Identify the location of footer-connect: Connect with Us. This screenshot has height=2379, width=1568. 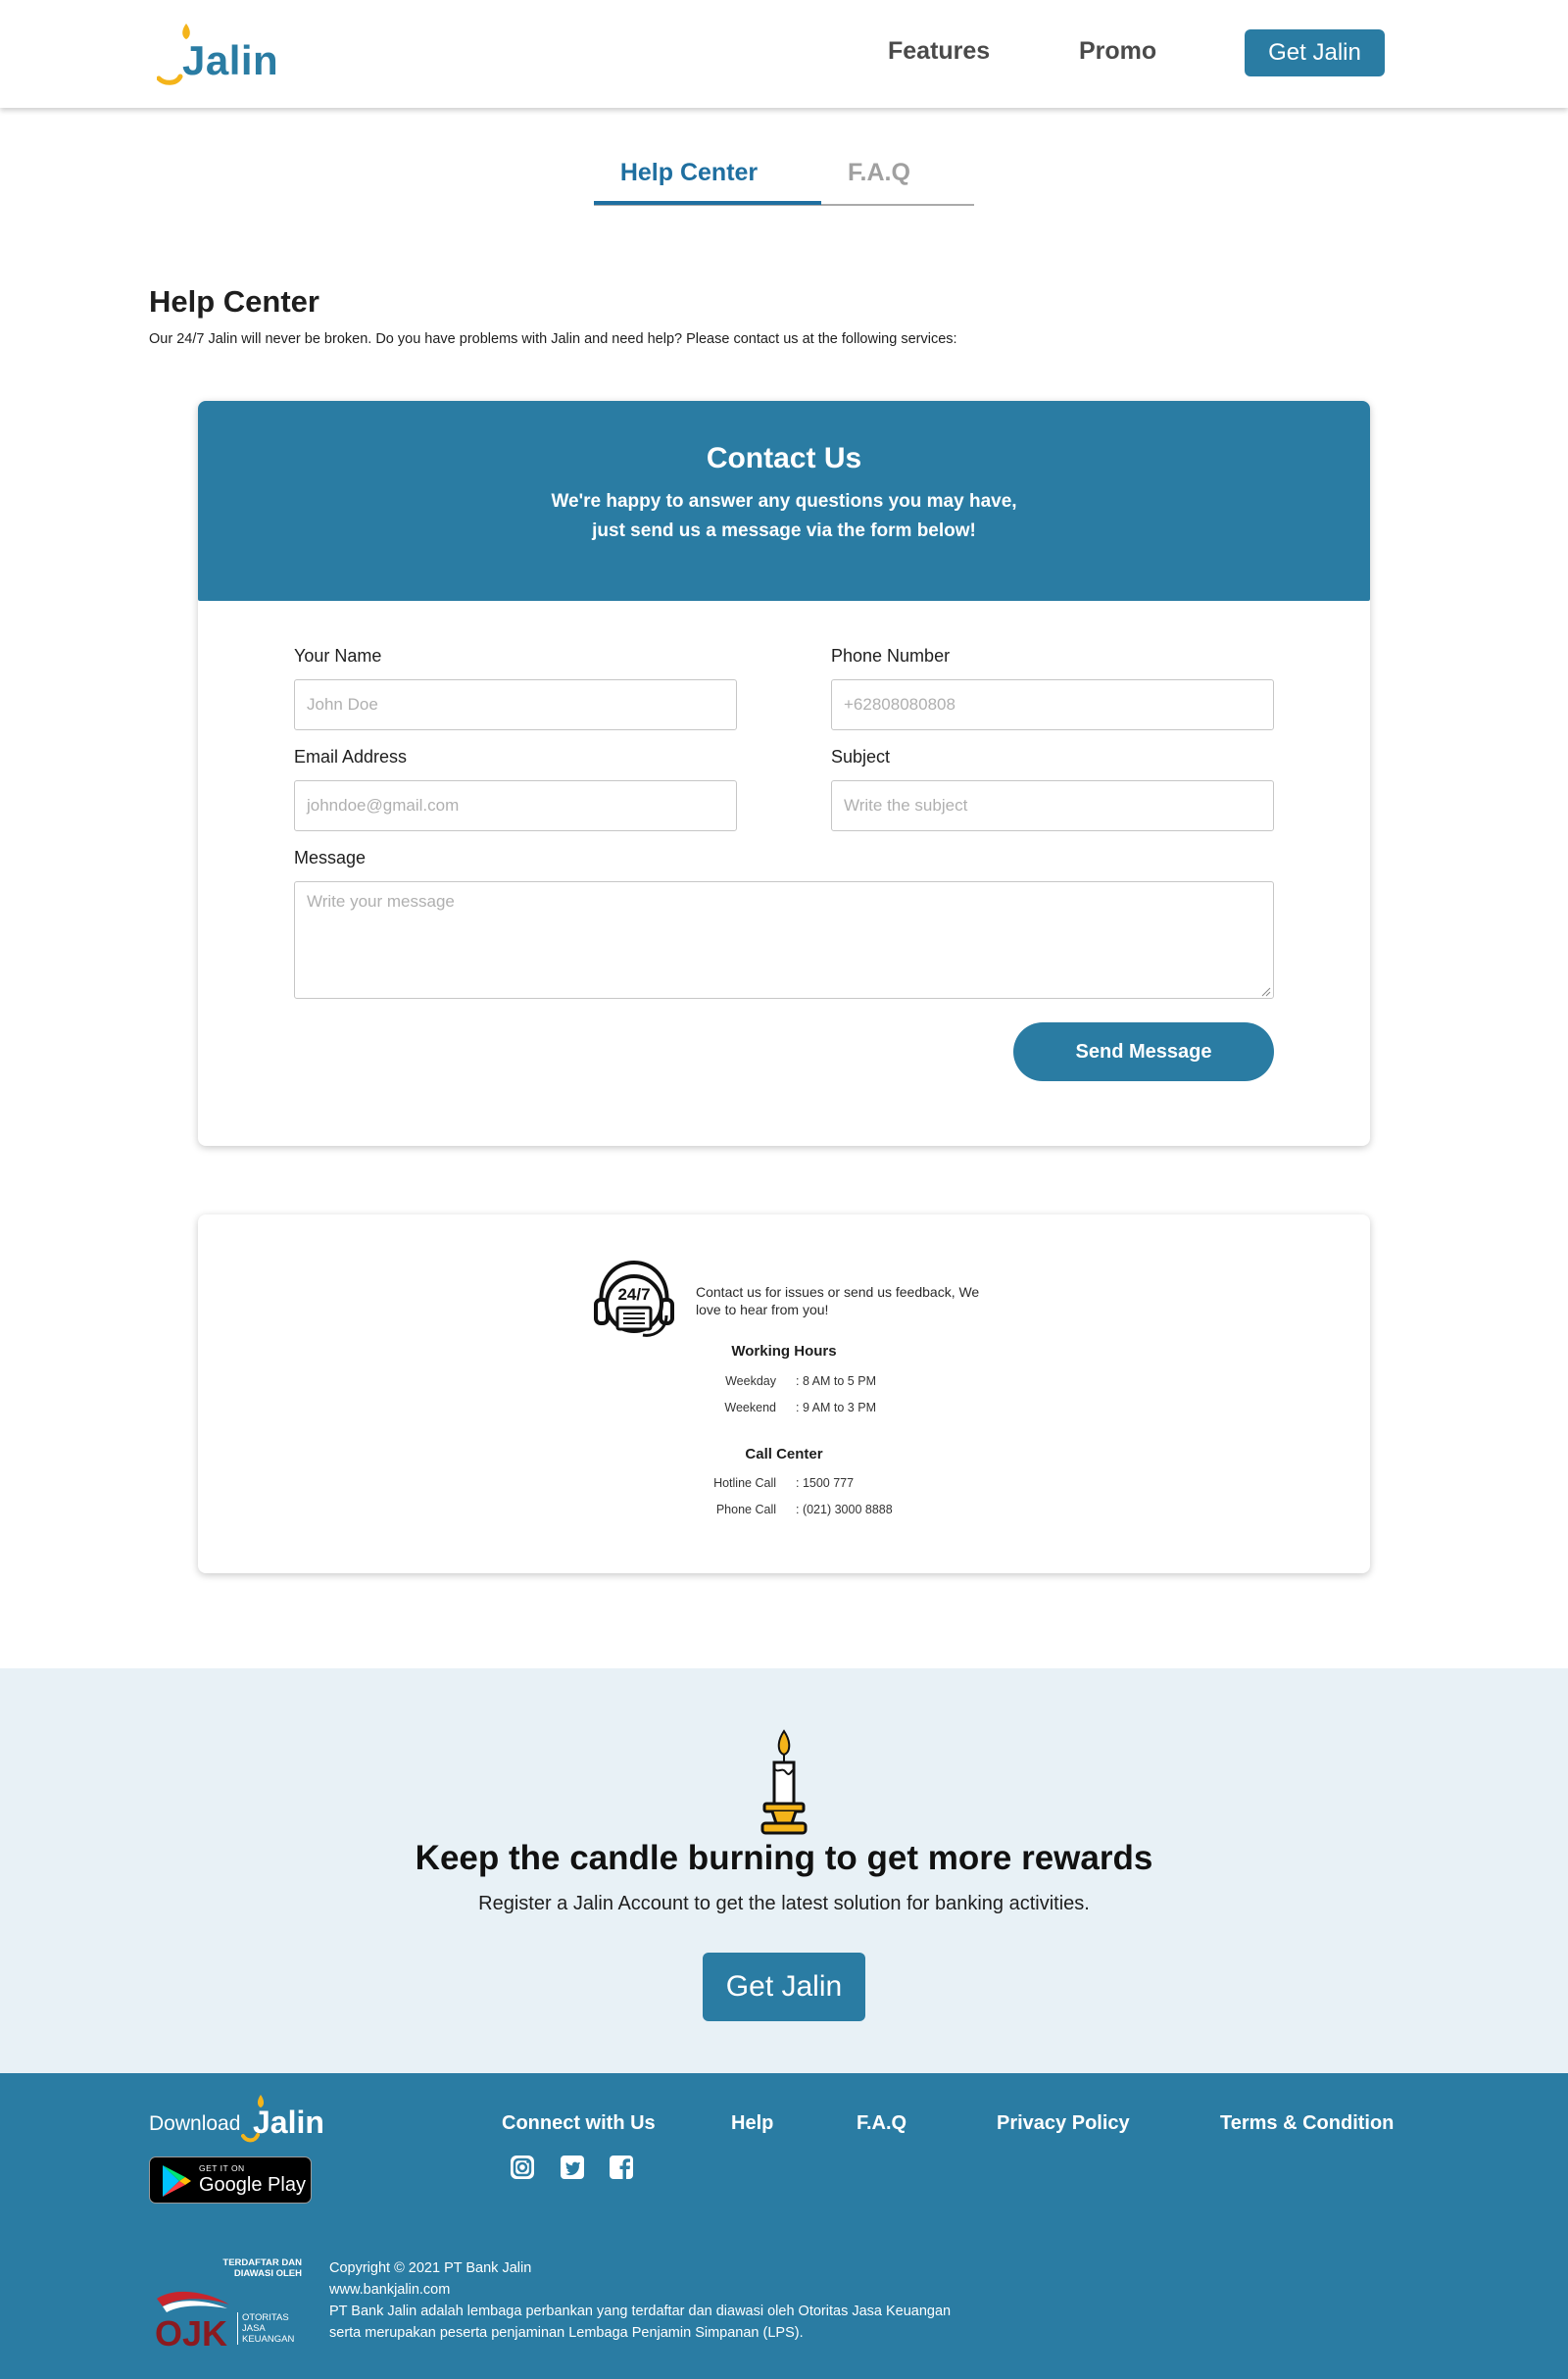
(579, 2123).